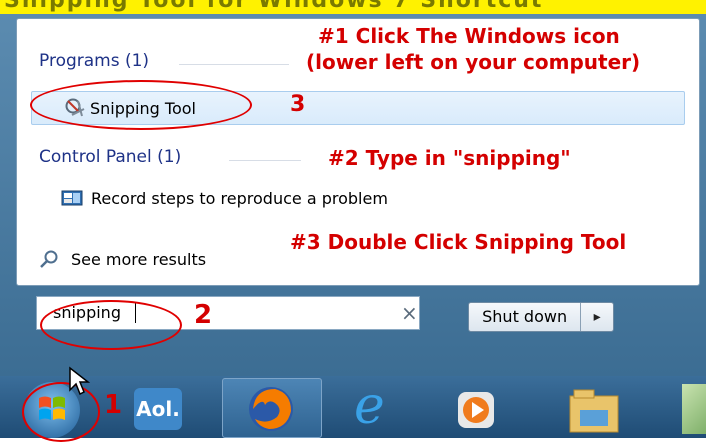 The height and width of the screenshot is (442, 706). I want to click on aol-label: Aol., so click(158, 409).